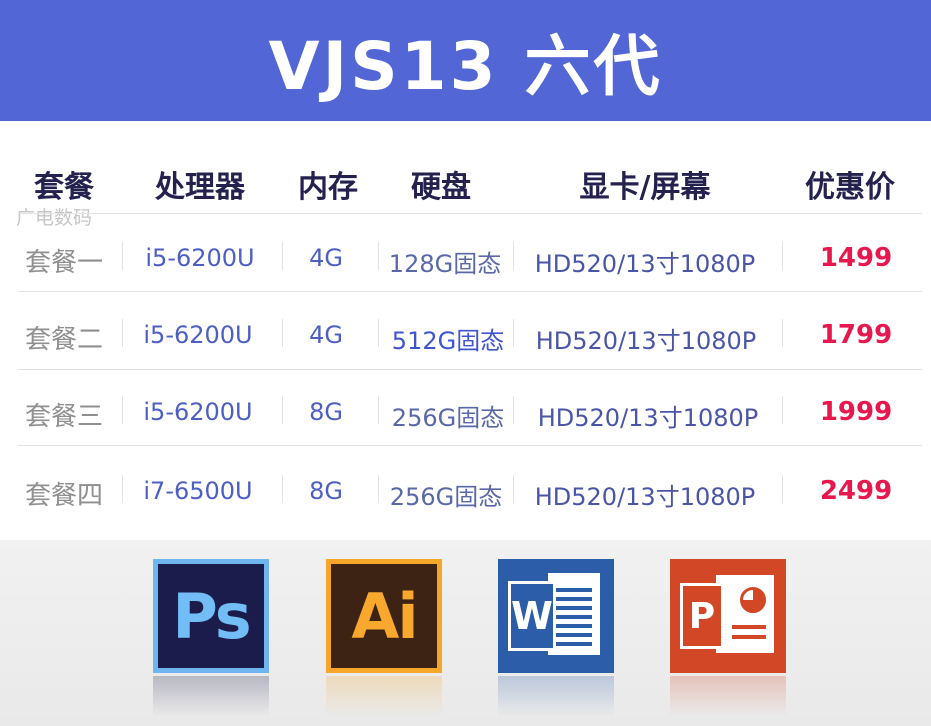 The image size is (931, 726). I want to click on package-cell: 套餐四, so click(64, 496).